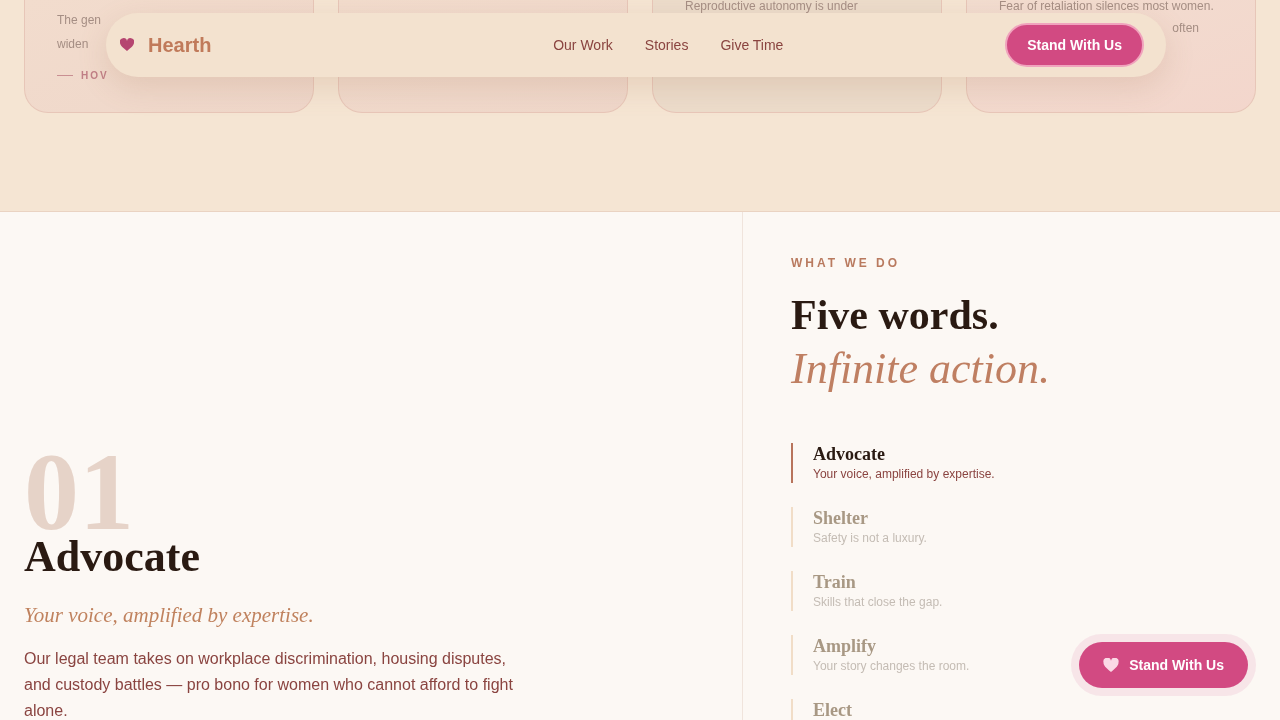  I want to click on service-subtitle: Your voice, amplified by expertise., so click(904, 475).